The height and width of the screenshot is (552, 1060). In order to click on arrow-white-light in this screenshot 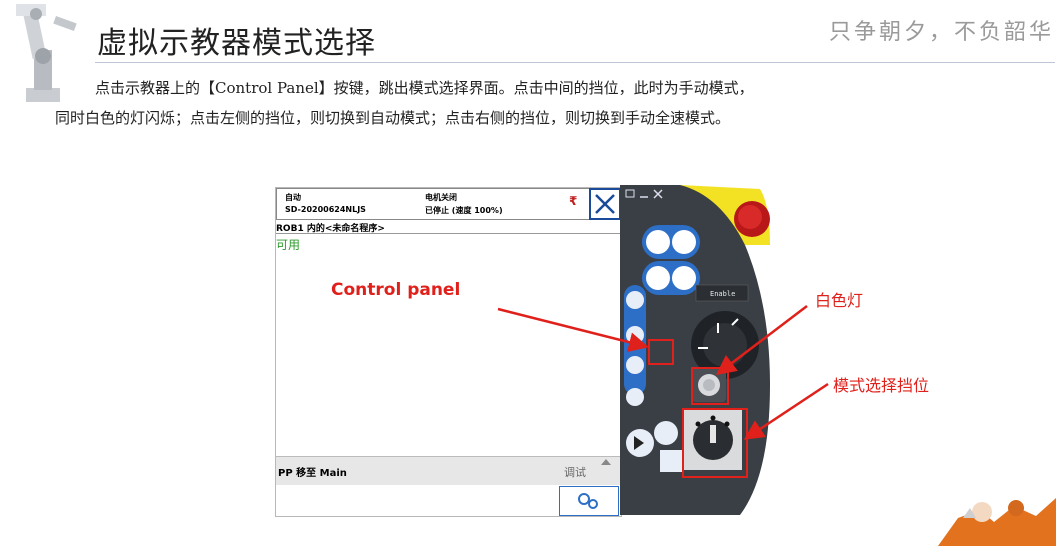, I will do `click(762, 340)`.